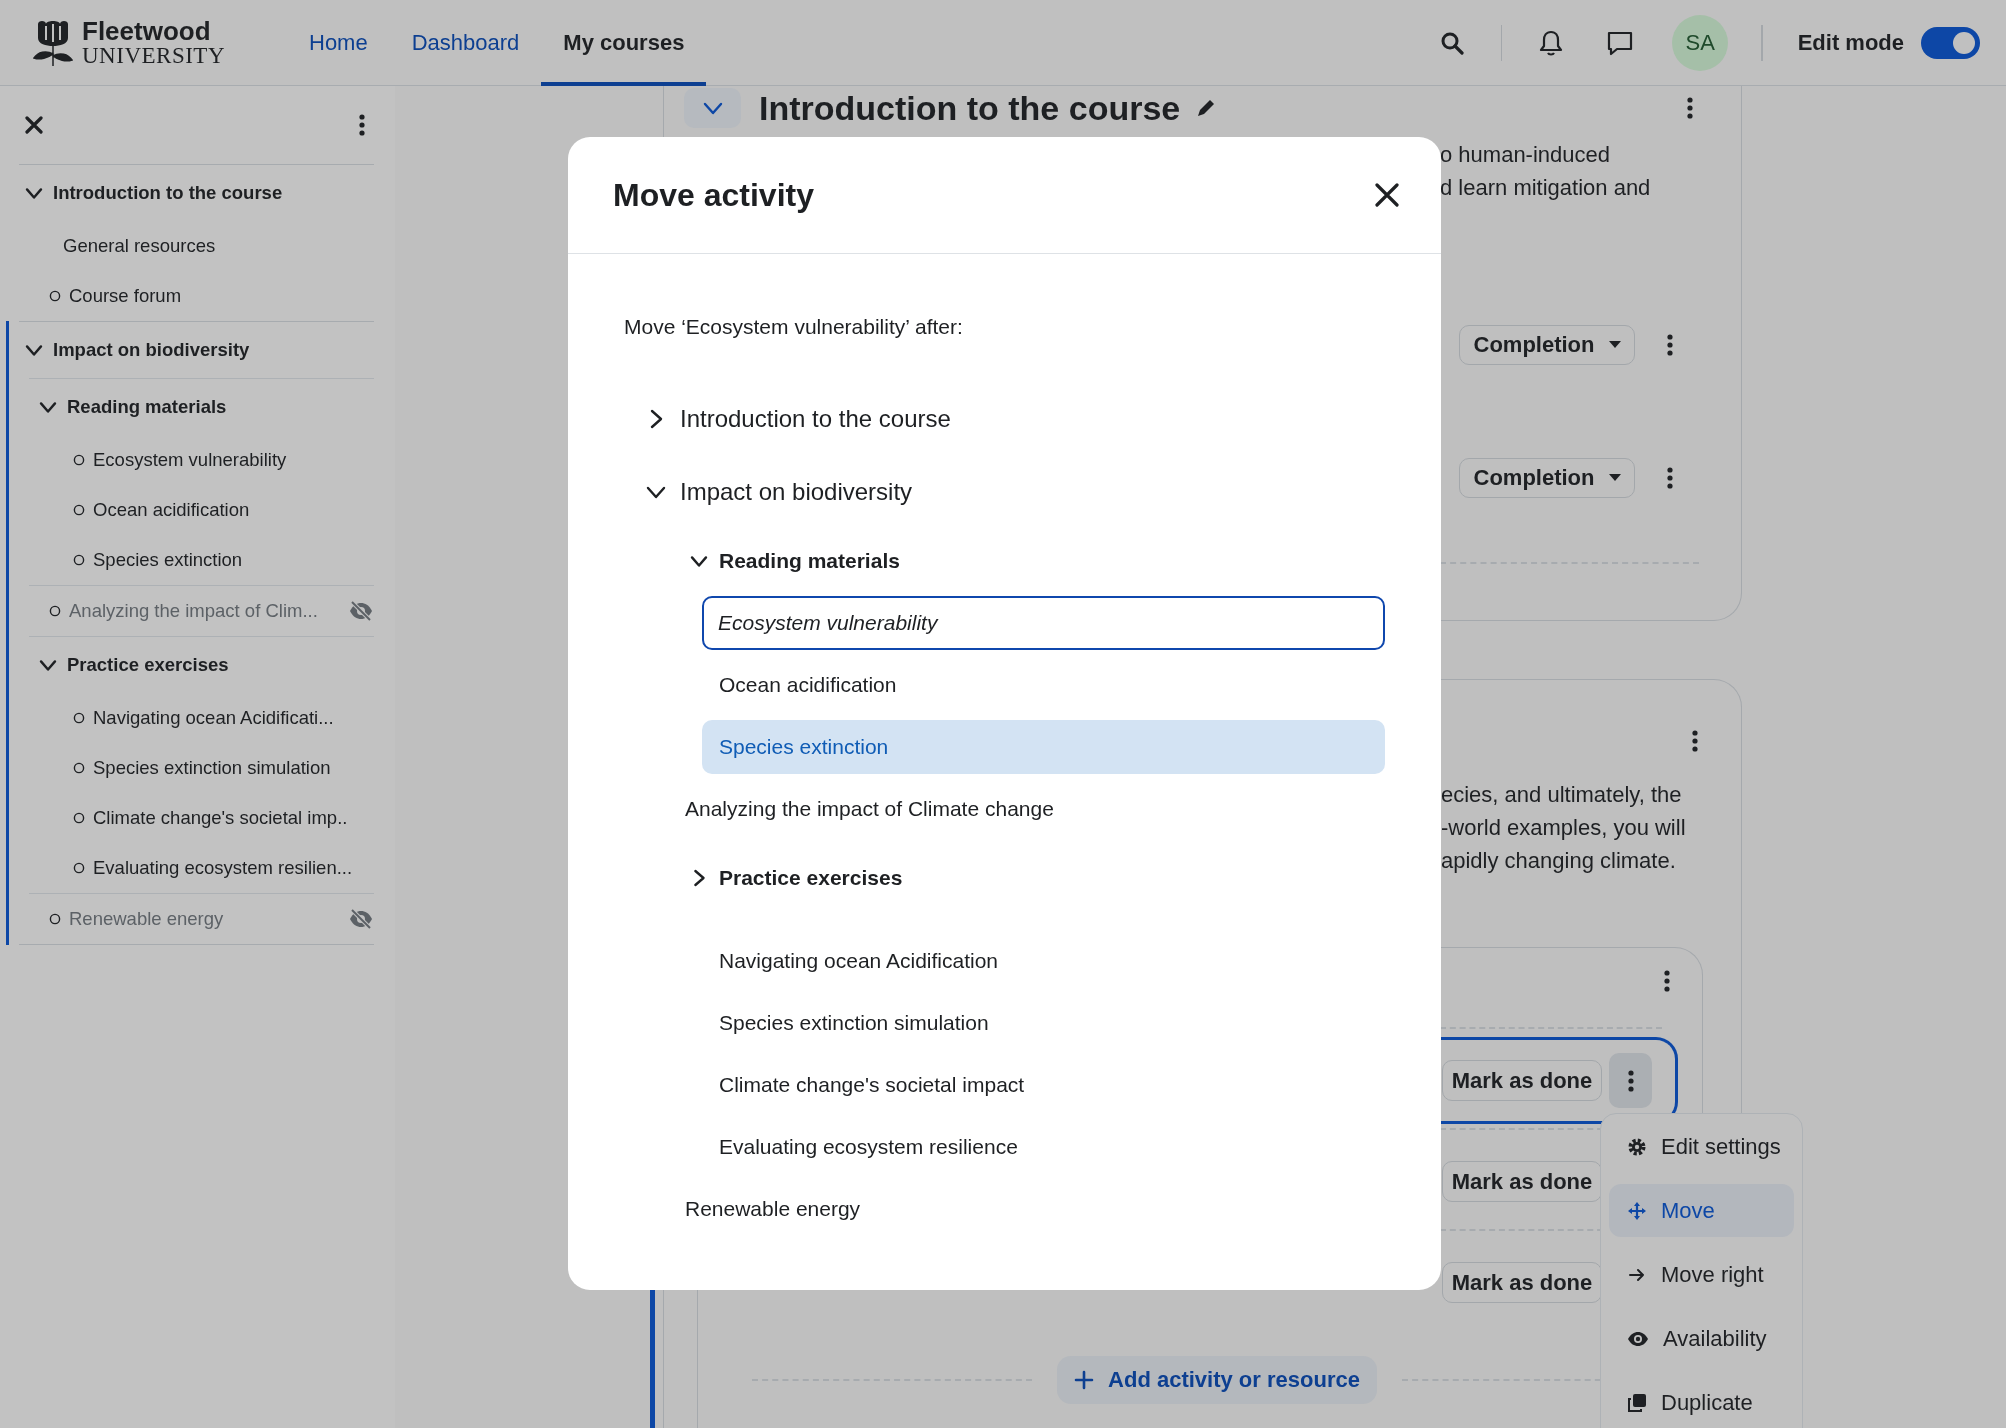  What do you see at coordinates (809, 561) in the screenshot?
I see `subsection-option: Reading materials` at bounding box center [809, 561].